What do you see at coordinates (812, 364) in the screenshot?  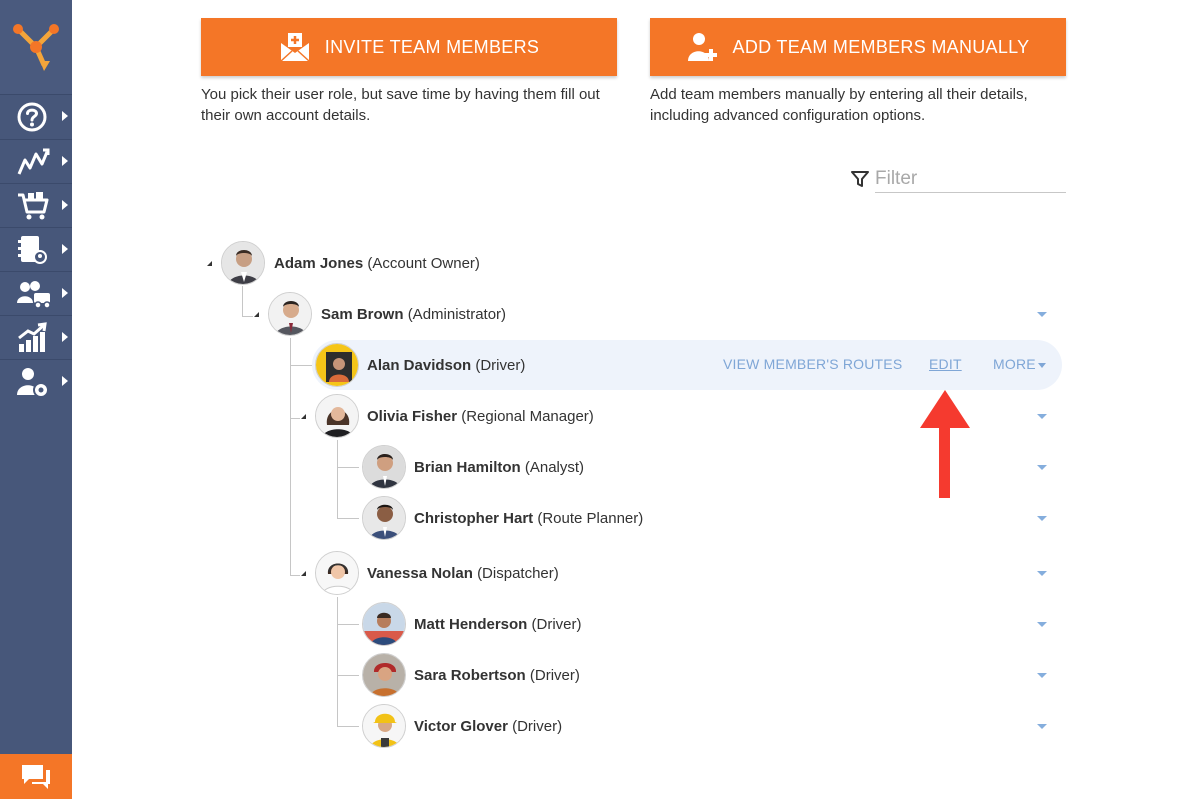 I see `view-member-routes-link: VIEW MEMBER'S ROUTES` at bounding box center [812, 364].